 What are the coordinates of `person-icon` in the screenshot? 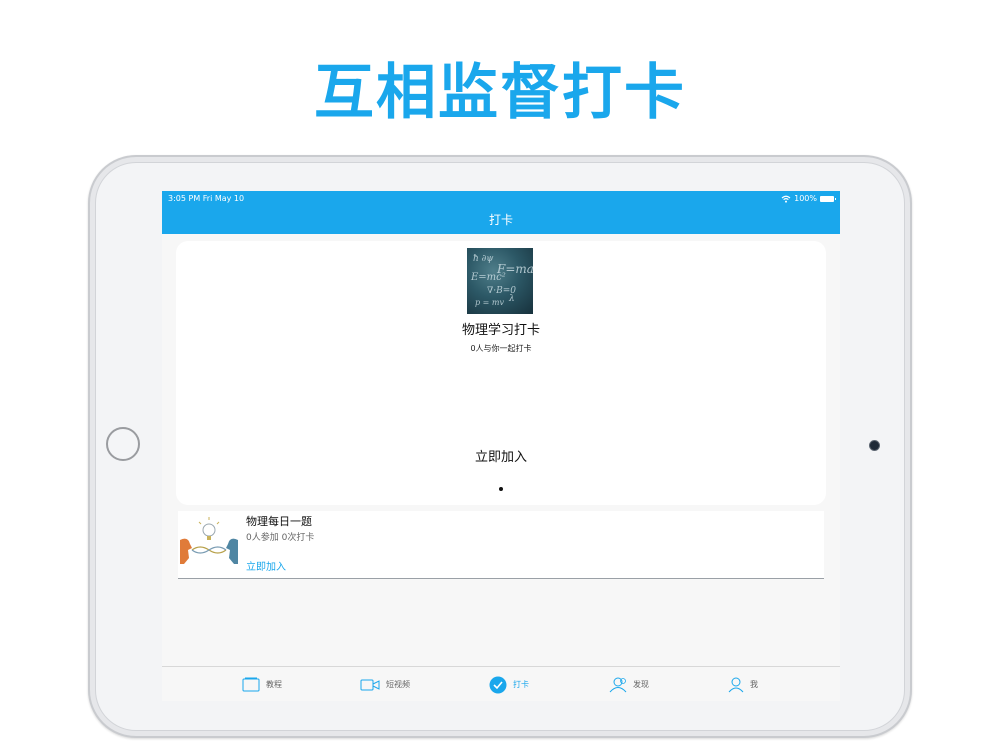 It's located at (736, 684).